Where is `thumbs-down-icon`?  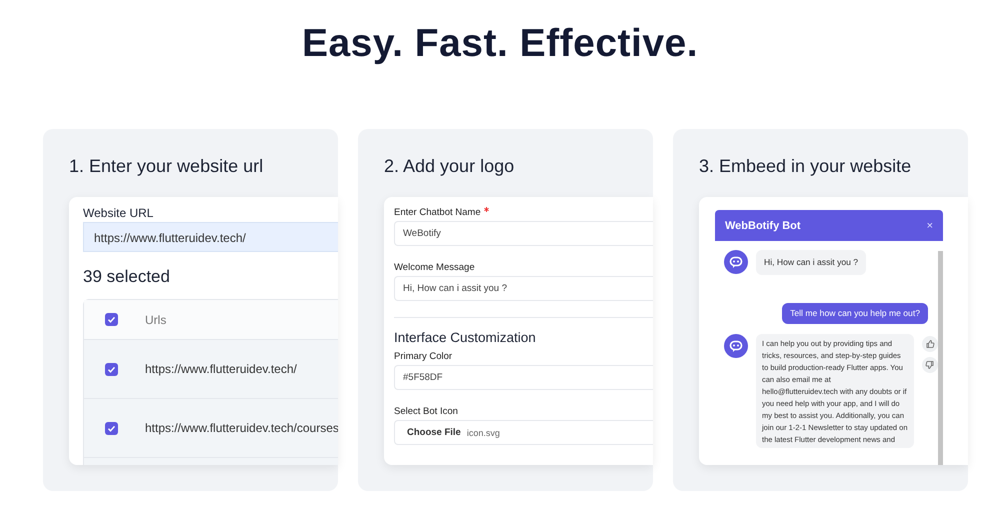
thumbs-down-icon is located at coordinates (930, 365).